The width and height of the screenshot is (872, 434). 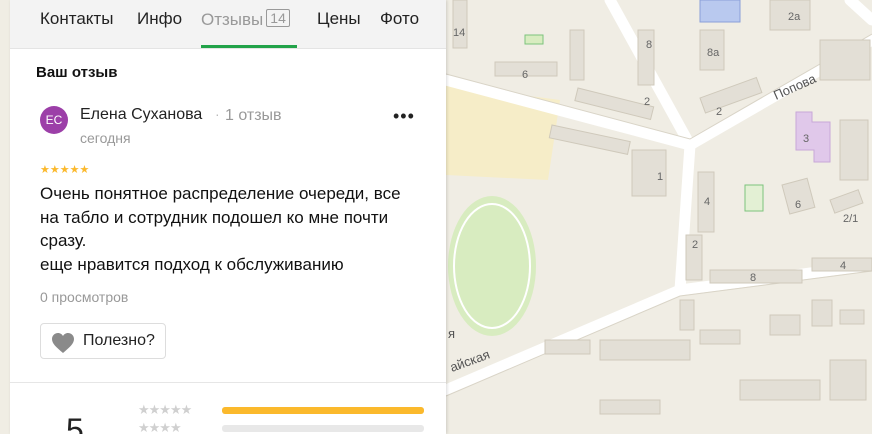 I want to click on tab-reviews-count: 14, so click(x=278, y=18).